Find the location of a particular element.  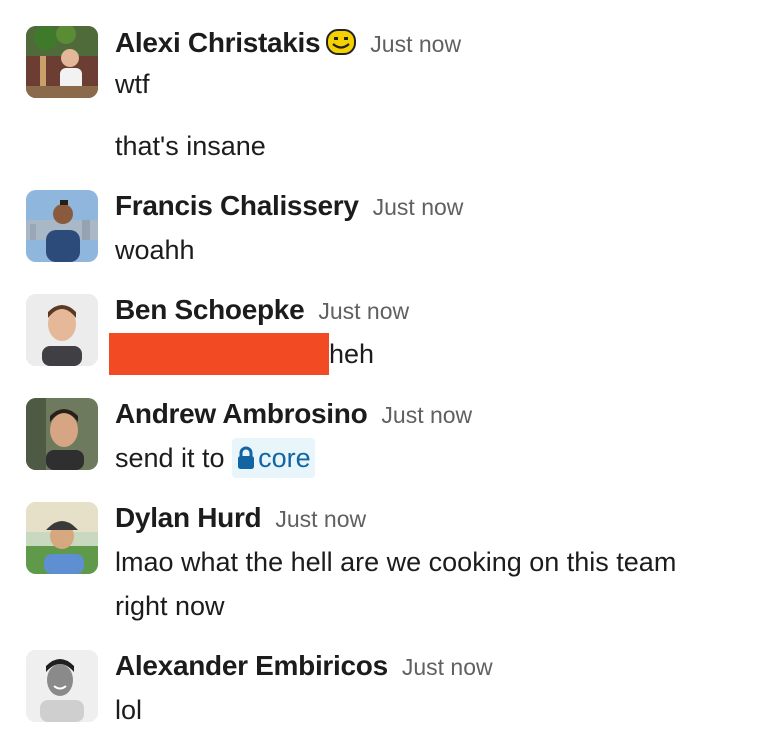

avatar-ben-schoepke is located at coordinates (62, 330).